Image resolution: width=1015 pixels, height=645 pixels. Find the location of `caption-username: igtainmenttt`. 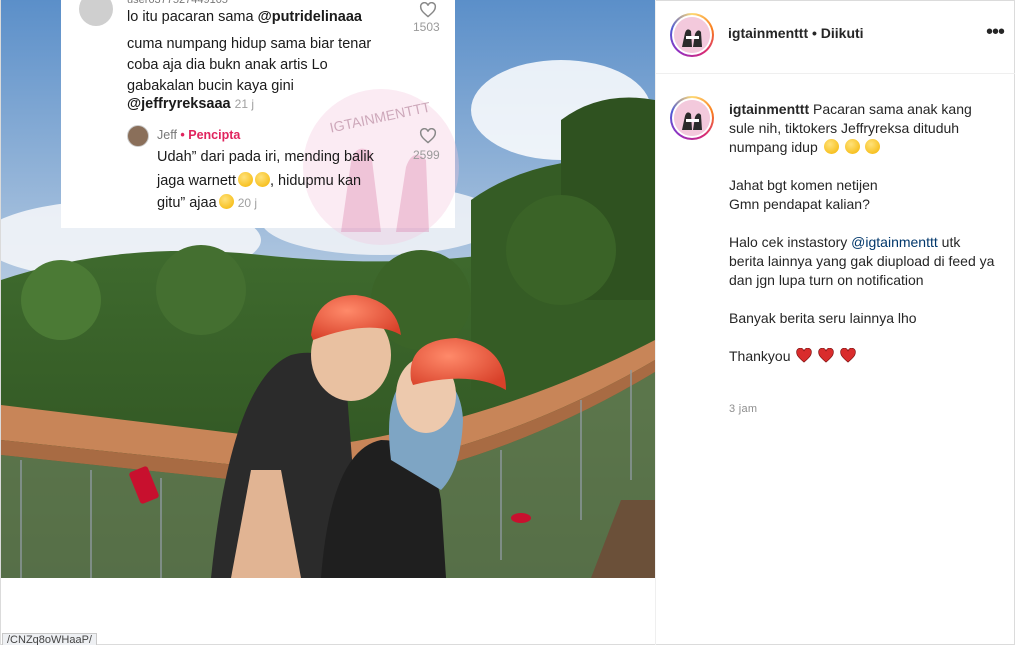

caption-username: igtainmenttt is located at coordinates (769, 109).